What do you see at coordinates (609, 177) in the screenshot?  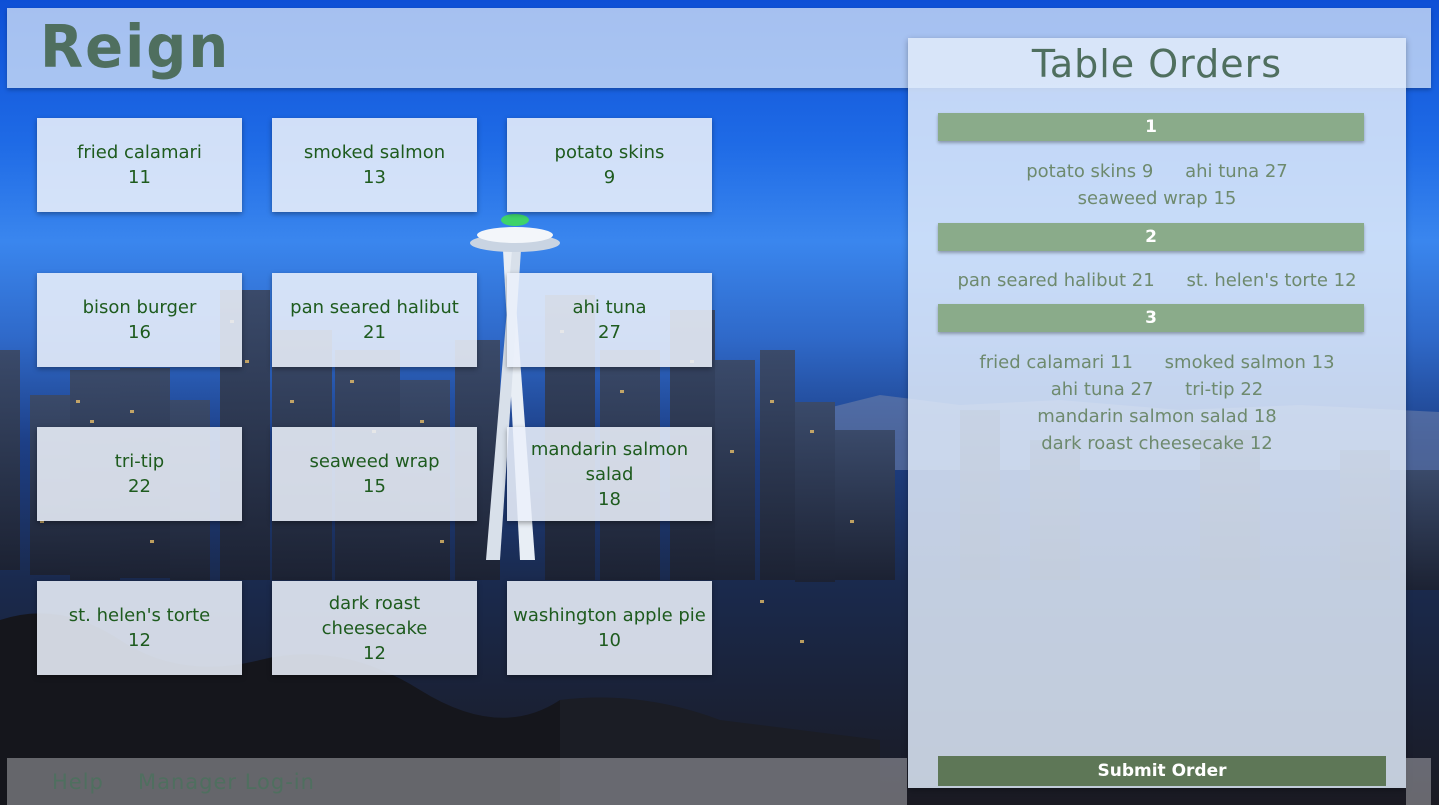 I see `menu-item-price: 9` at bounding box center [609, 177].